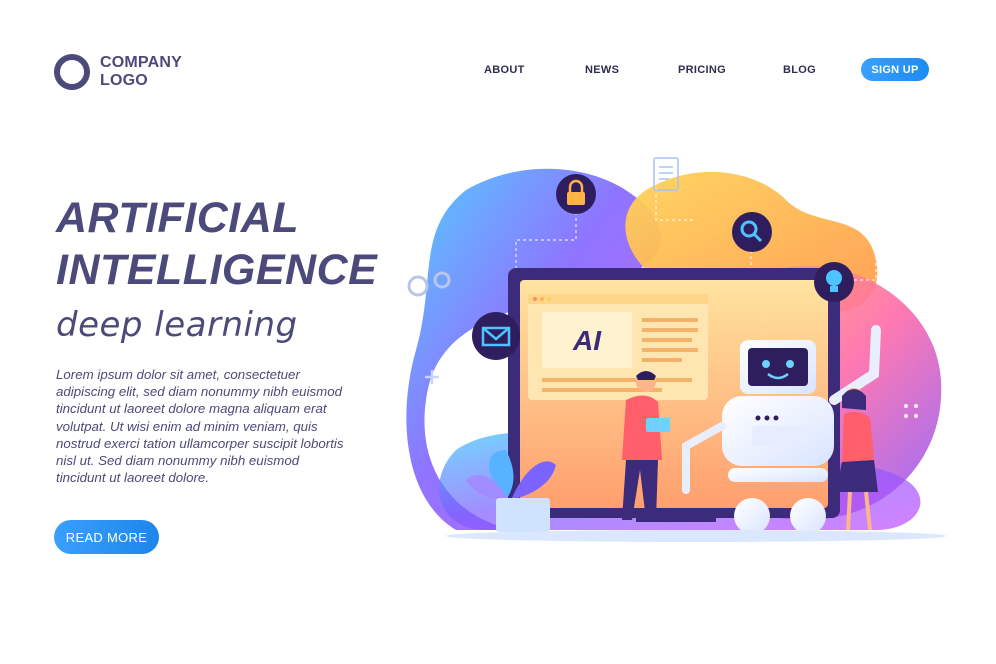 The width and height of the screenshot is (996, 664). What do you see at coordinates (576, 194) in the screenshot?
I see `lock-icon` at bounding box center [576, 194].